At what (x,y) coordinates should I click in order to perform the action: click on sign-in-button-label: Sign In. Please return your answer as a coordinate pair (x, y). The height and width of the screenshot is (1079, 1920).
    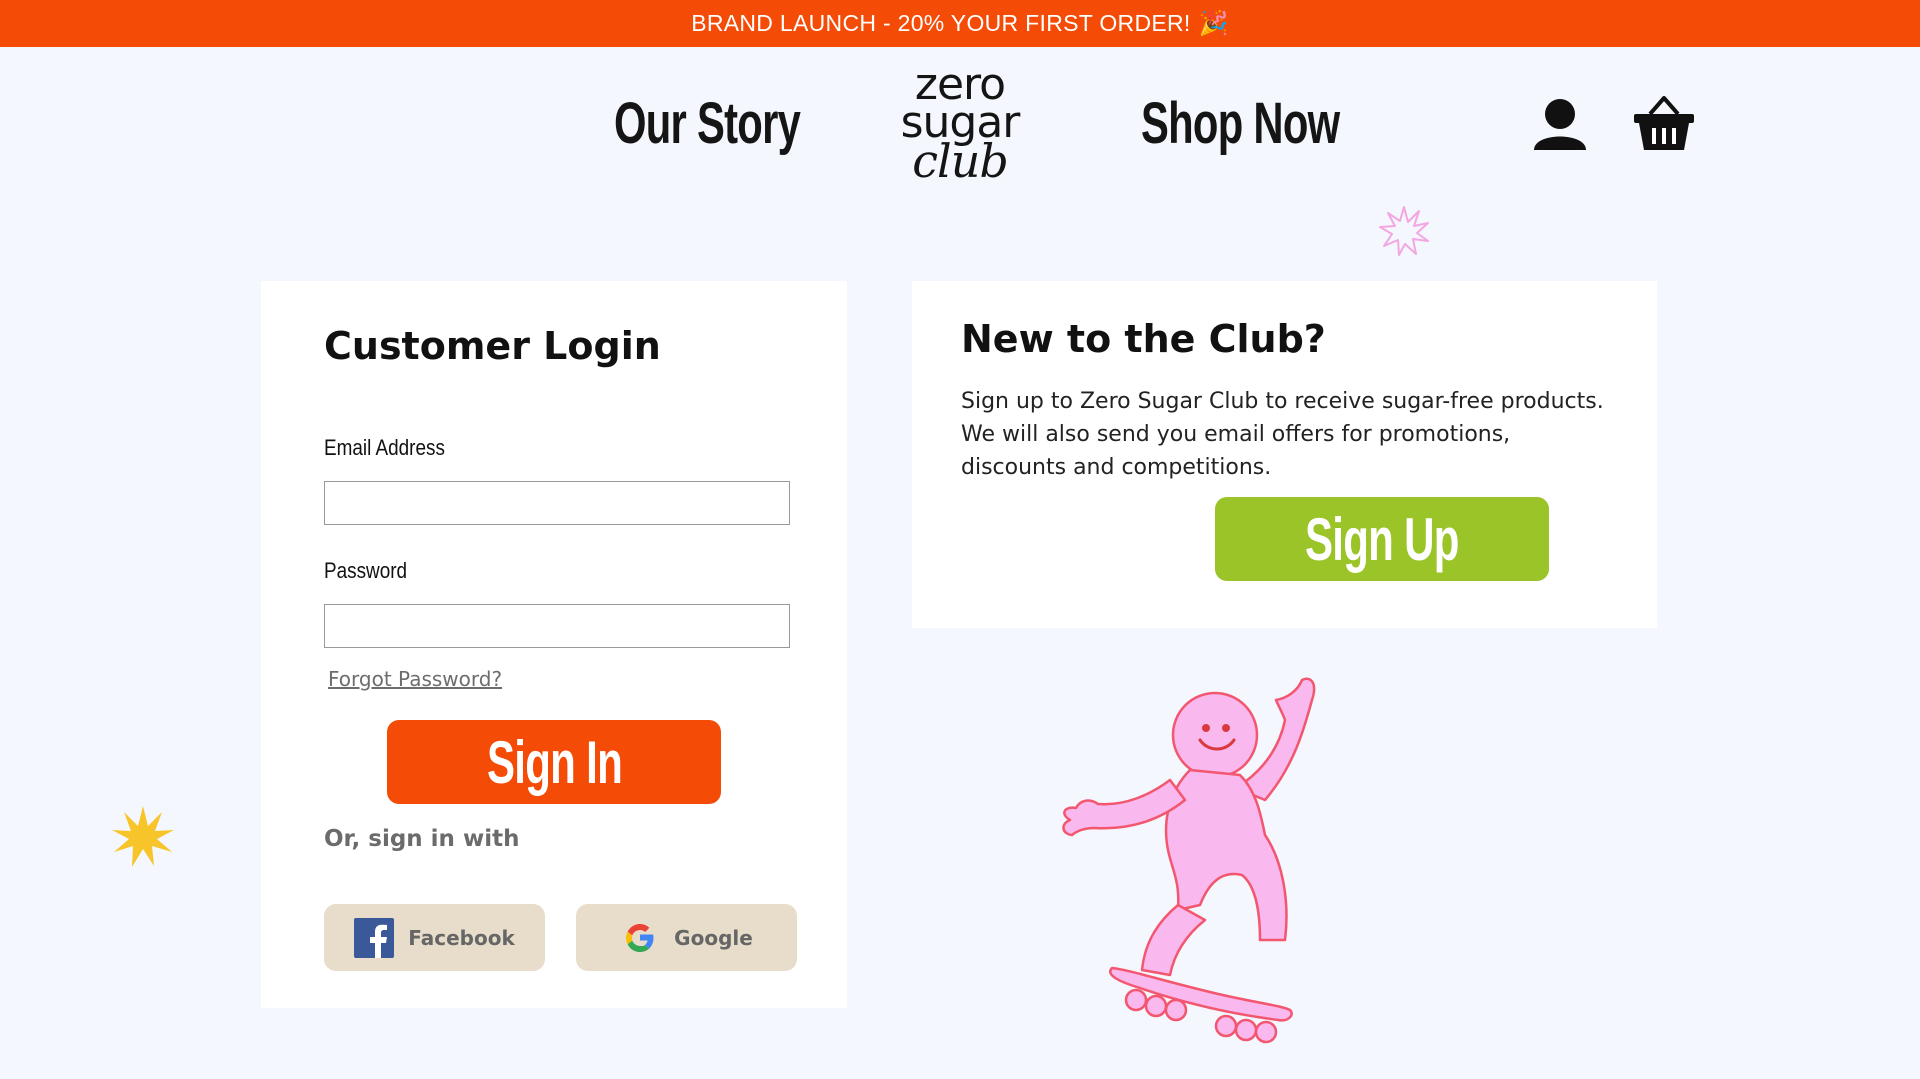
    Looking at the image, I should click on (554, 762).